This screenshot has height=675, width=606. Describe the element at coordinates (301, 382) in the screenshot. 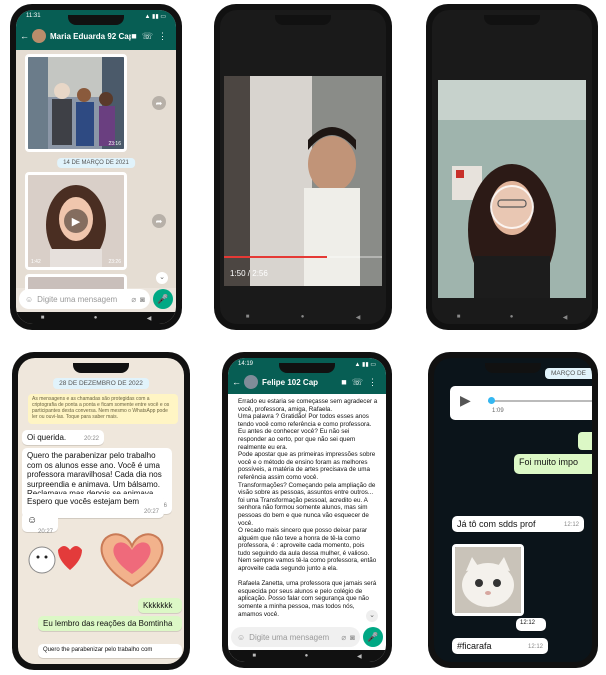

I see `contact-name: Felipe 102 Cap` at that location.